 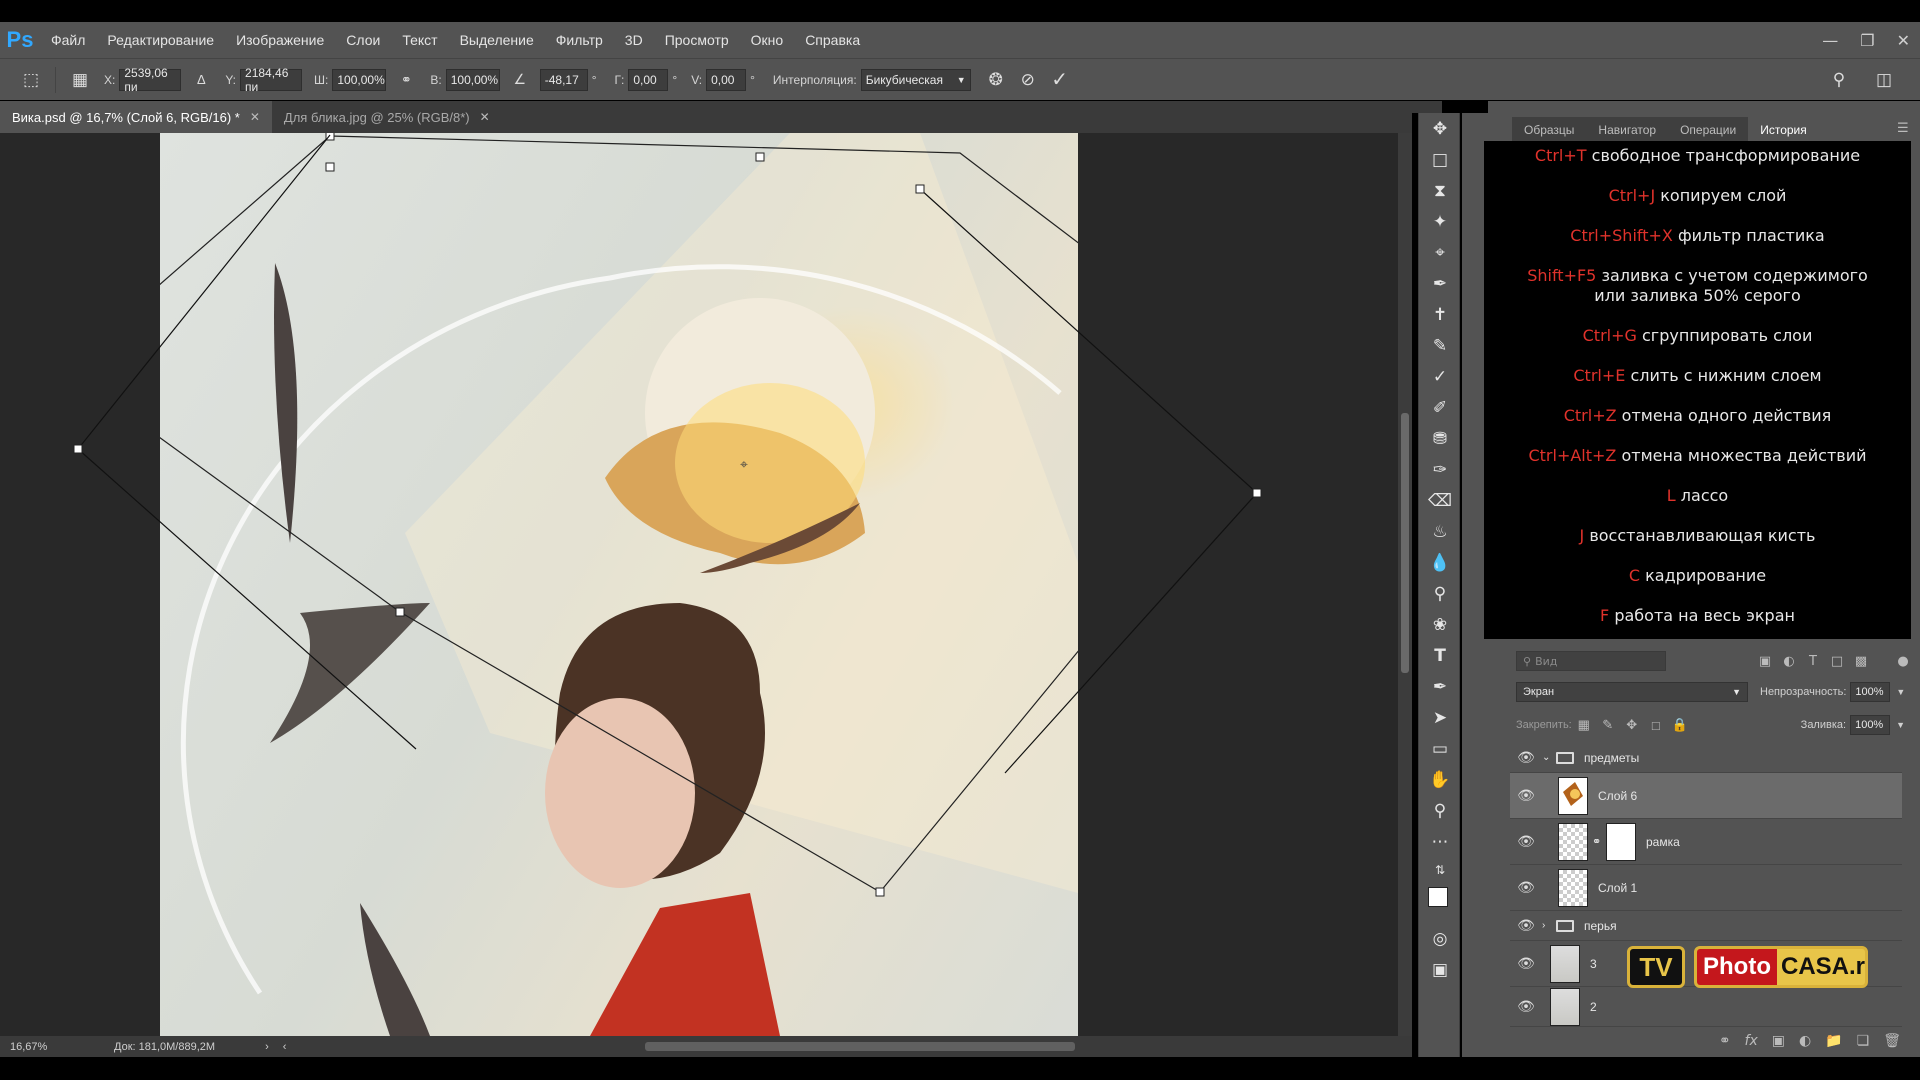 I want to click on angle-input: -48,17, so click(x=563, y=79).